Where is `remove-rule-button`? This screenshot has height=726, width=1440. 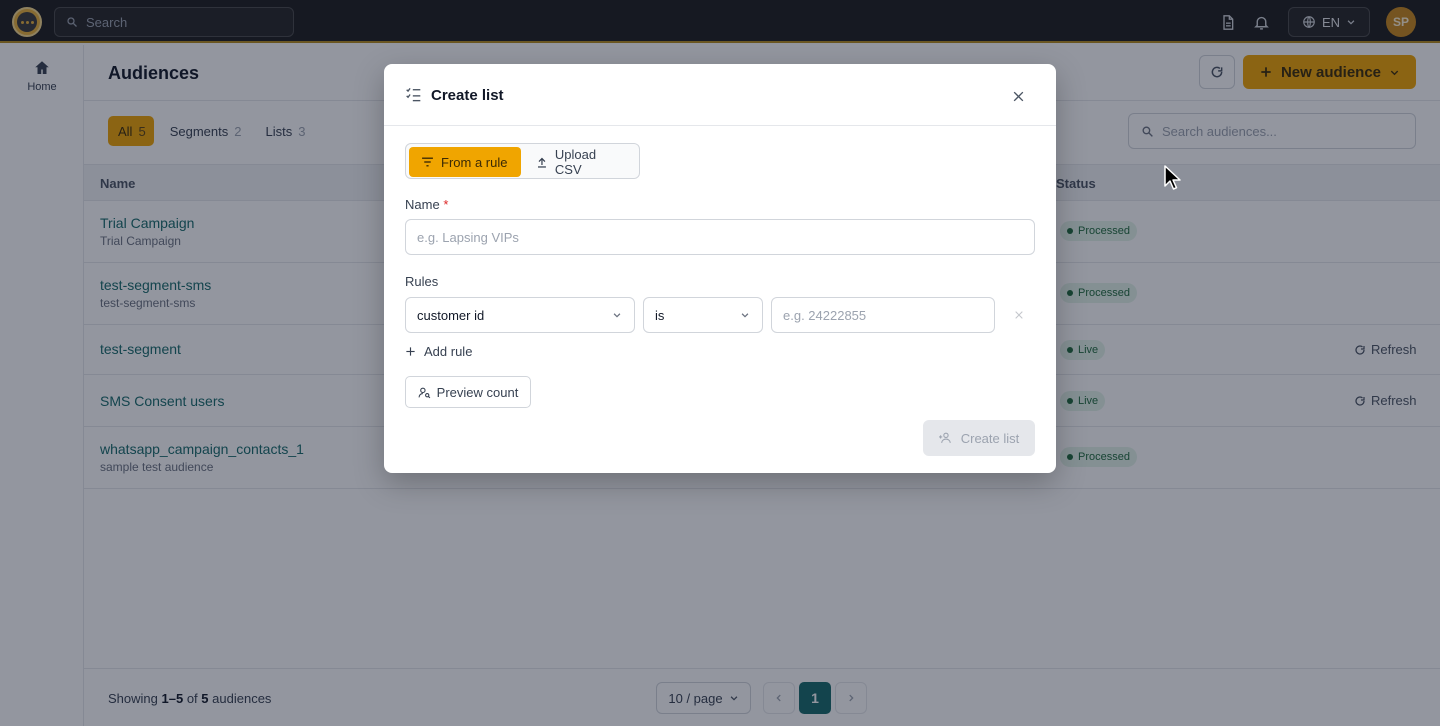
remove-rule-button is located at coordinates (1019, 315).